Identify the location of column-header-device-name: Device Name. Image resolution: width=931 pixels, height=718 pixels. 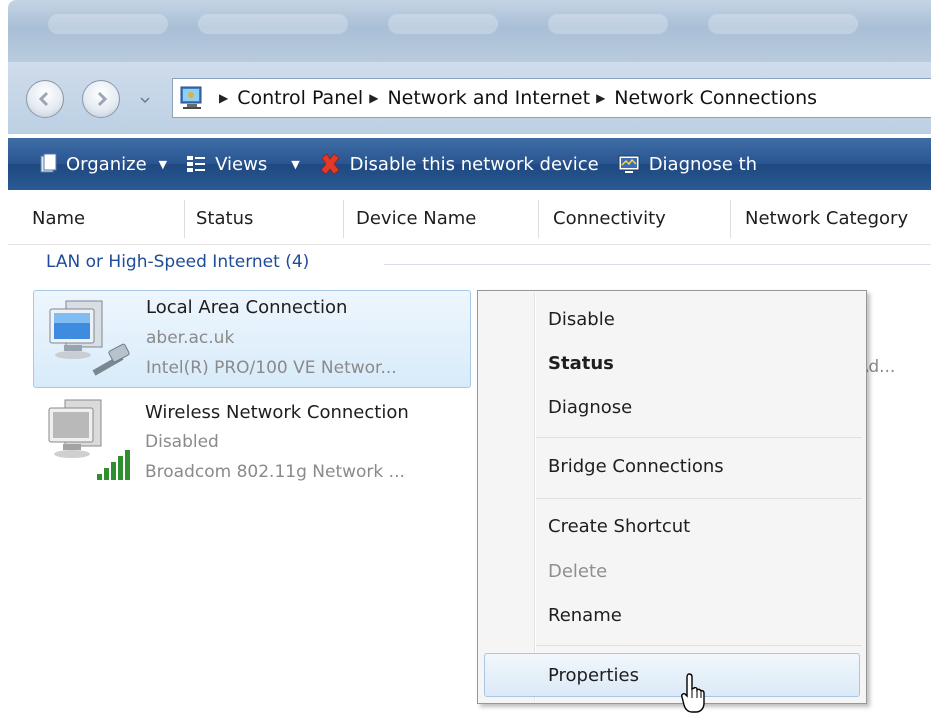
(416, 219).